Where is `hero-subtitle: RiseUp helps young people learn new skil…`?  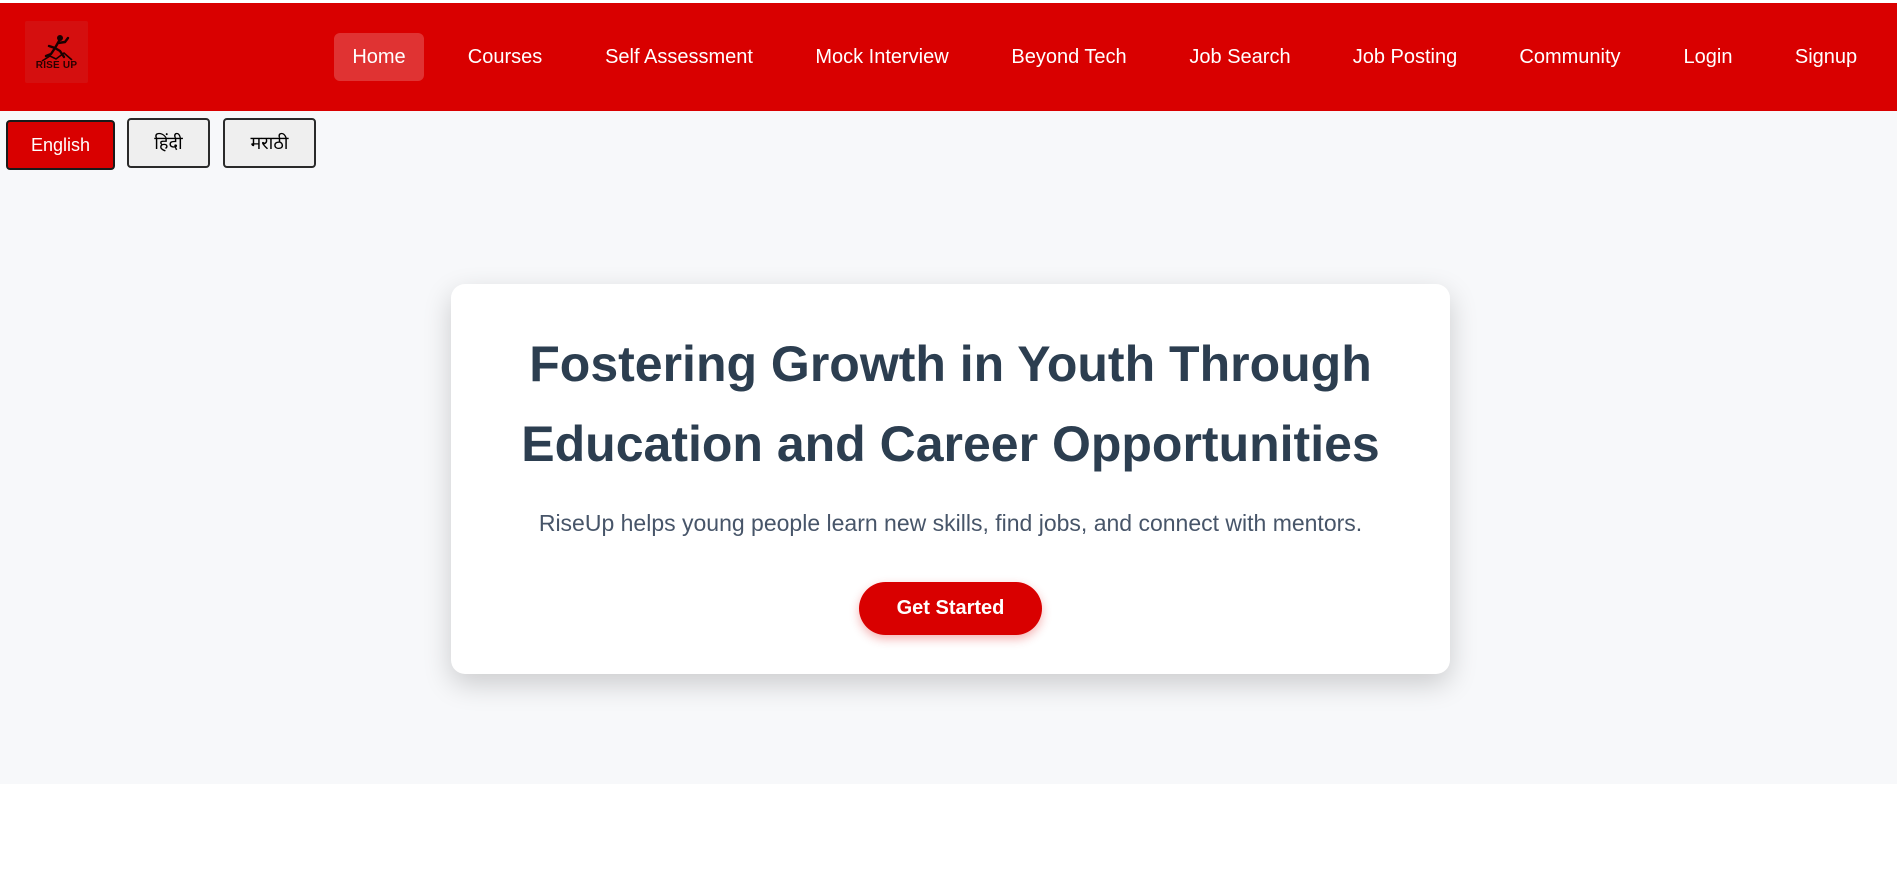
hero-subtitle: RiseUp helps young people learn new skil… is located at coordinates (950, 523).